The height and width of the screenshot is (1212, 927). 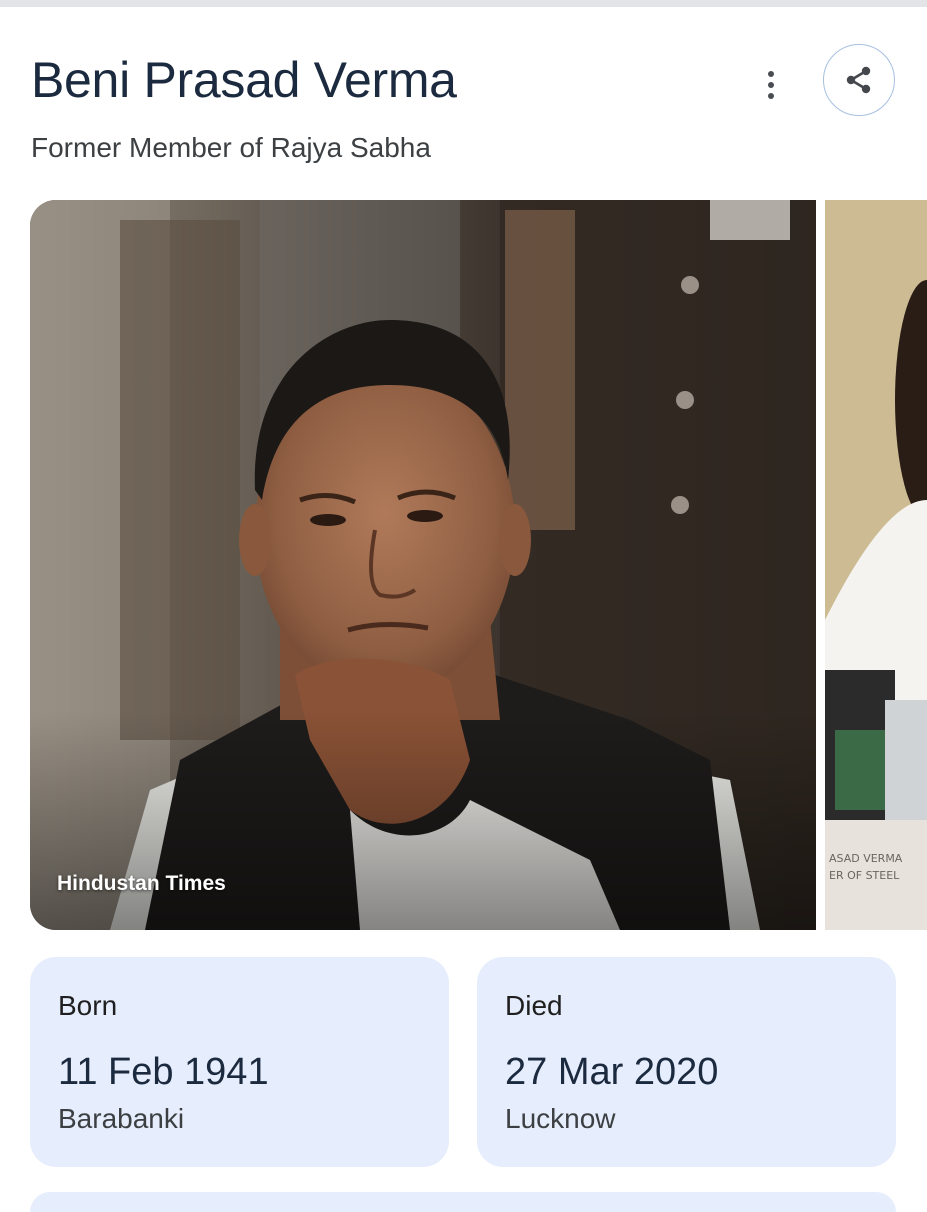 I want to click on more-options-button, so click(x=771, y=85).